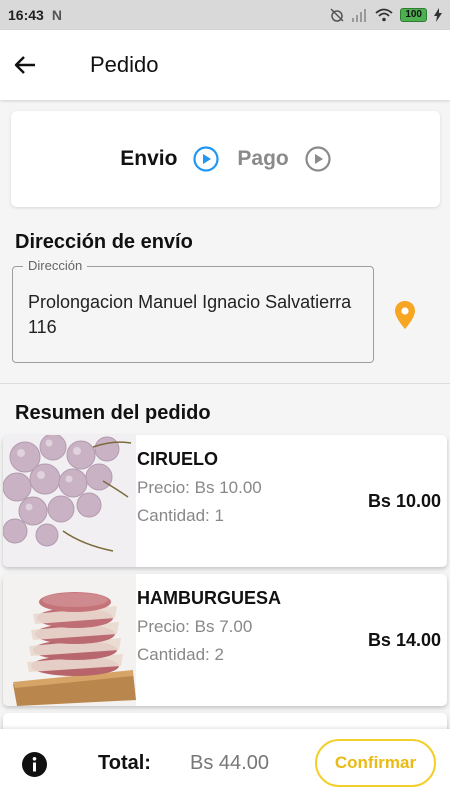 This screenshot has height=800, width=450. Describe the element at coordinates (26, 15) in the screenshot. I see `status-time: 16:43` at that location.